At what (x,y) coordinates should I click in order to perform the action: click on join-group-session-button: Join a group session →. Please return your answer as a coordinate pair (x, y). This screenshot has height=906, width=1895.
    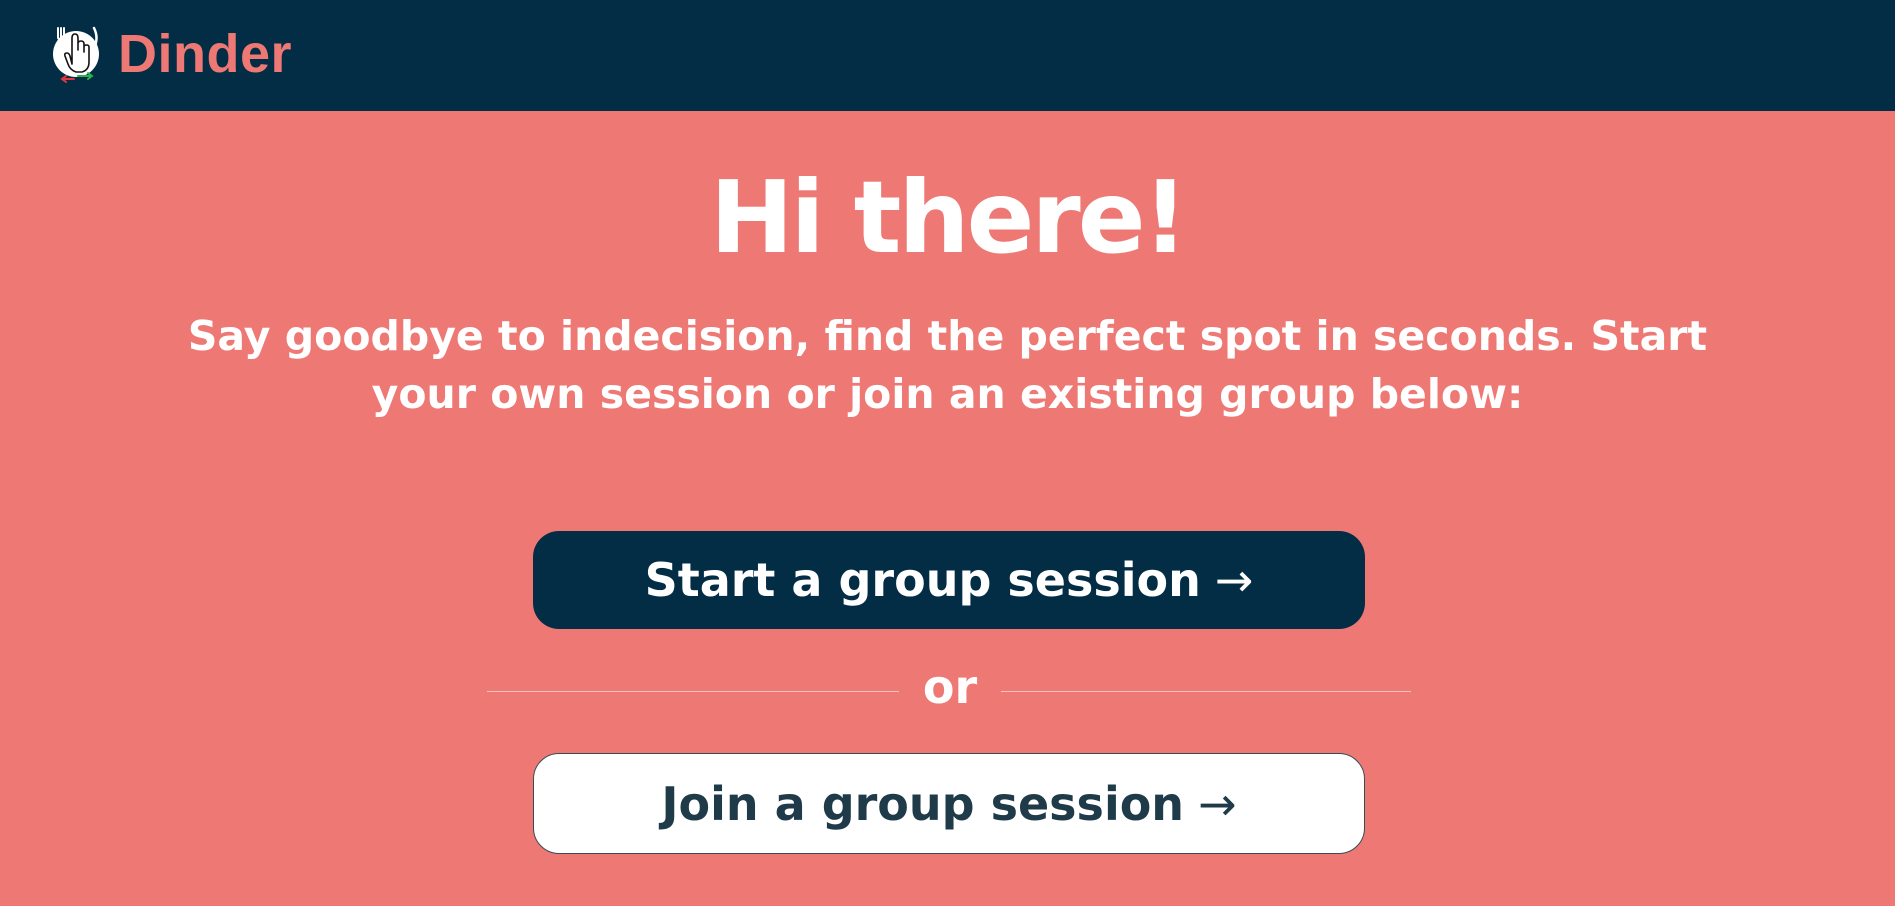
    Looking at the image, I should click on (949, 803).